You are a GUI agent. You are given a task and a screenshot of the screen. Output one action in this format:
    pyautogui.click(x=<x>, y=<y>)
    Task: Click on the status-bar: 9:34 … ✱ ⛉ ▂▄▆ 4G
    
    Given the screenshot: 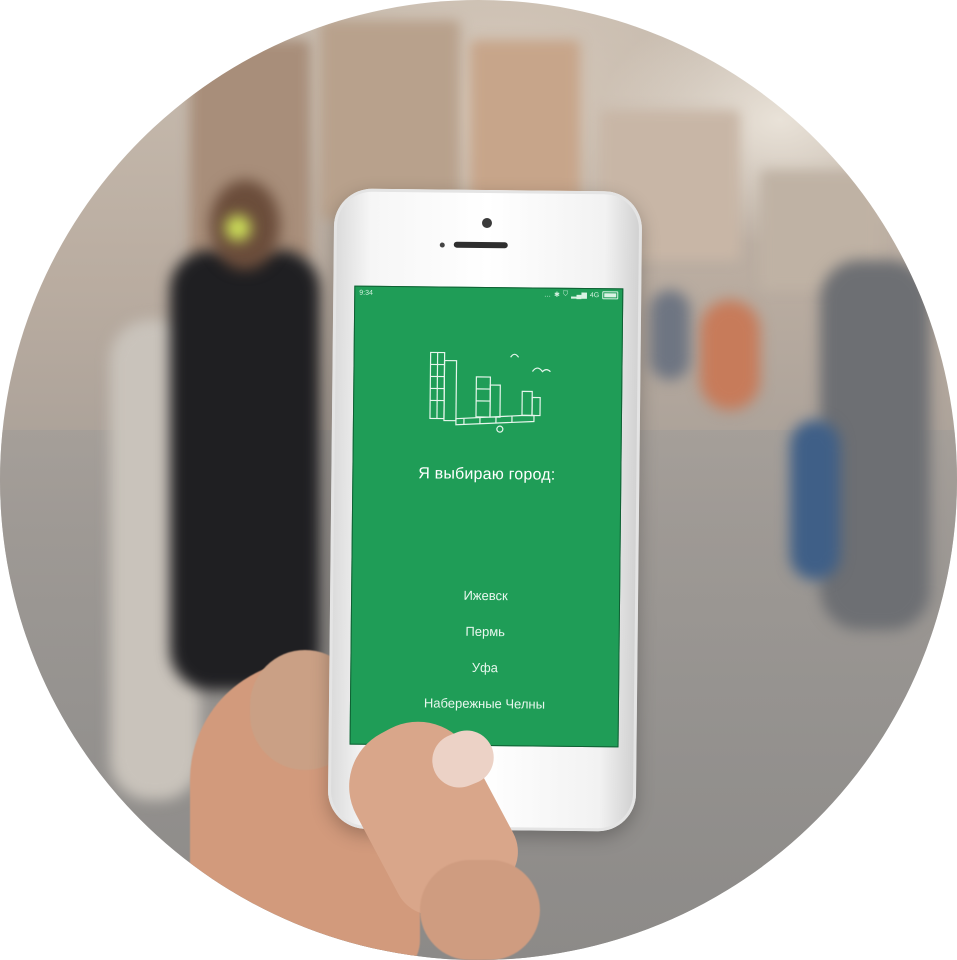 What is the action you would take?
    pyautogui.click(x=488, y=295)
    